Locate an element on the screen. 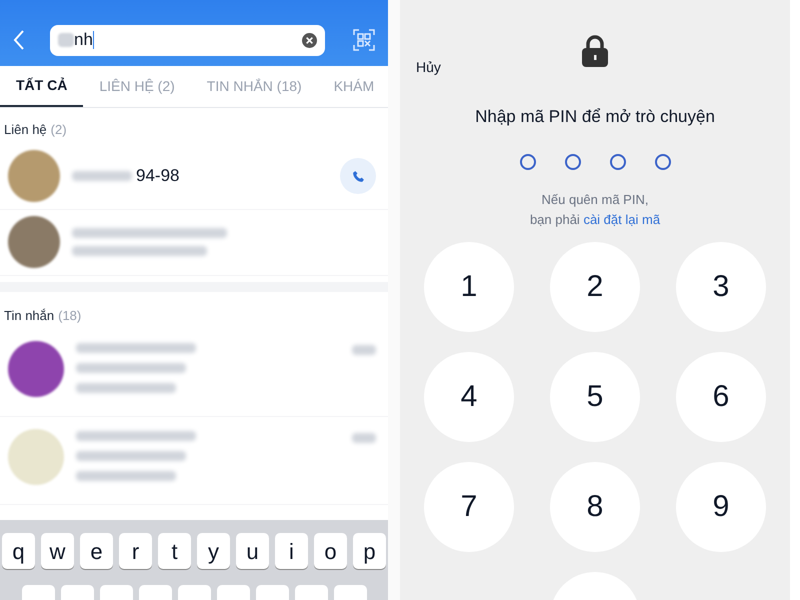  search-field: nh is located at coordinates (187, 40).